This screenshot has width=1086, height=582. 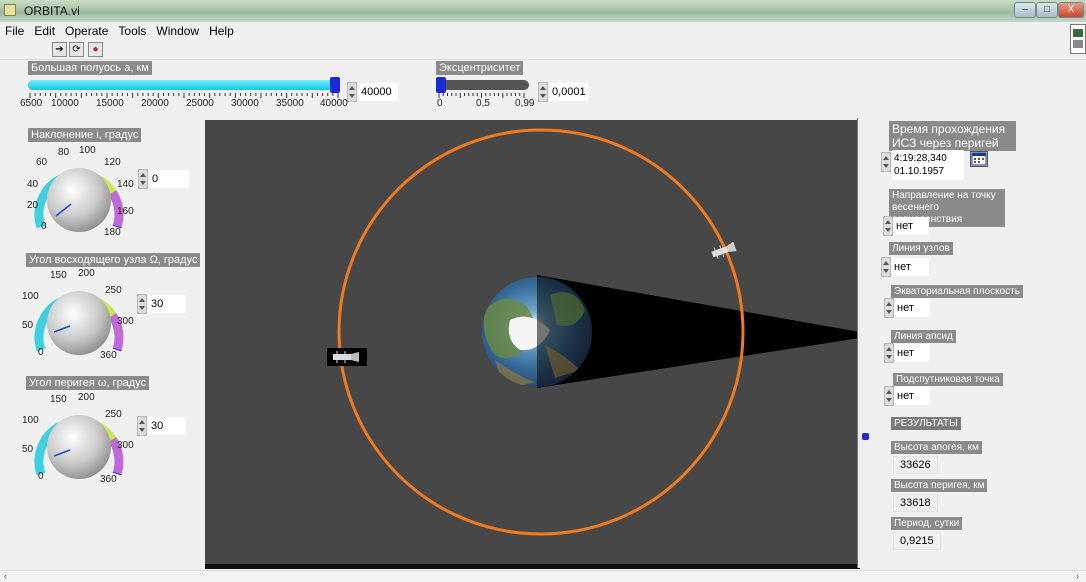 What do you see at coordinates (441, 85) in the screenshot?
I see `eccentricity-slider-thumb` at bounding box center [441, 85].